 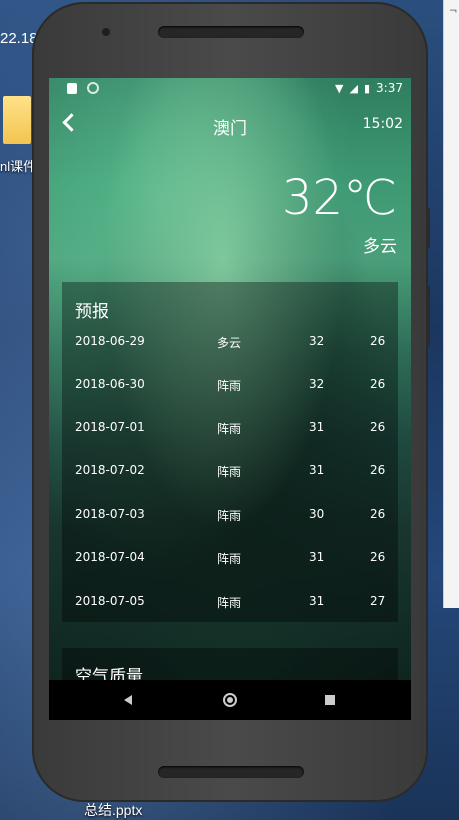 I want to click on forecast-row: 2018-07-01 阵雨 31 26, so click(x=230, y=430).